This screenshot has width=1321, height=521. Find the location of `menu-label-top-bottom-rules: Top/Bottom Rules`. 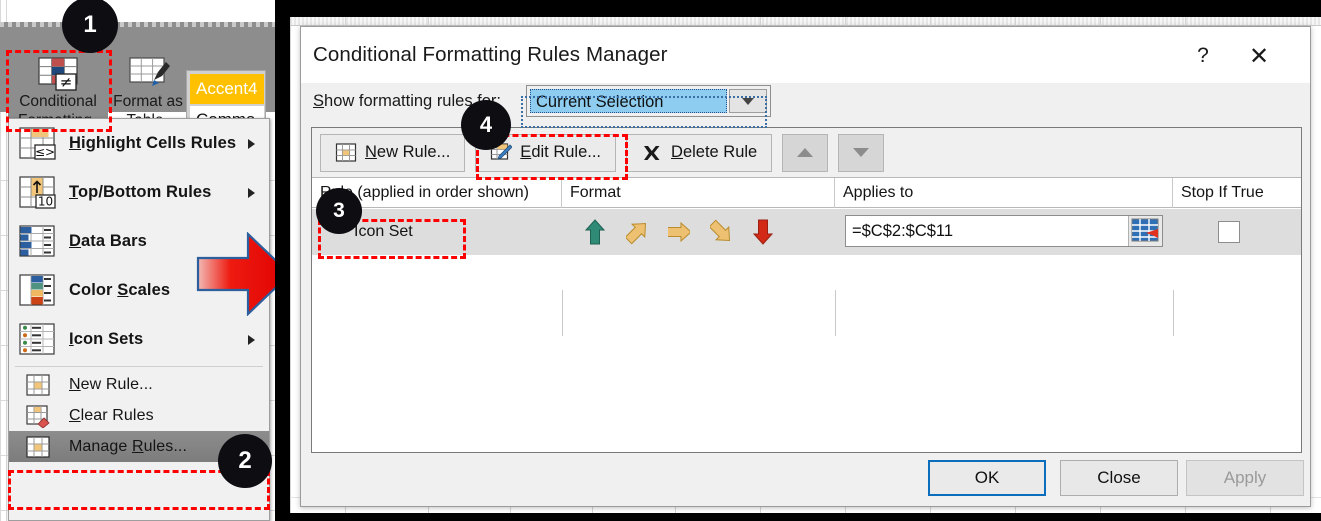

menu-label-top-bottom-rules: Top/Bottom Rules is located at coordinates (140, 192).